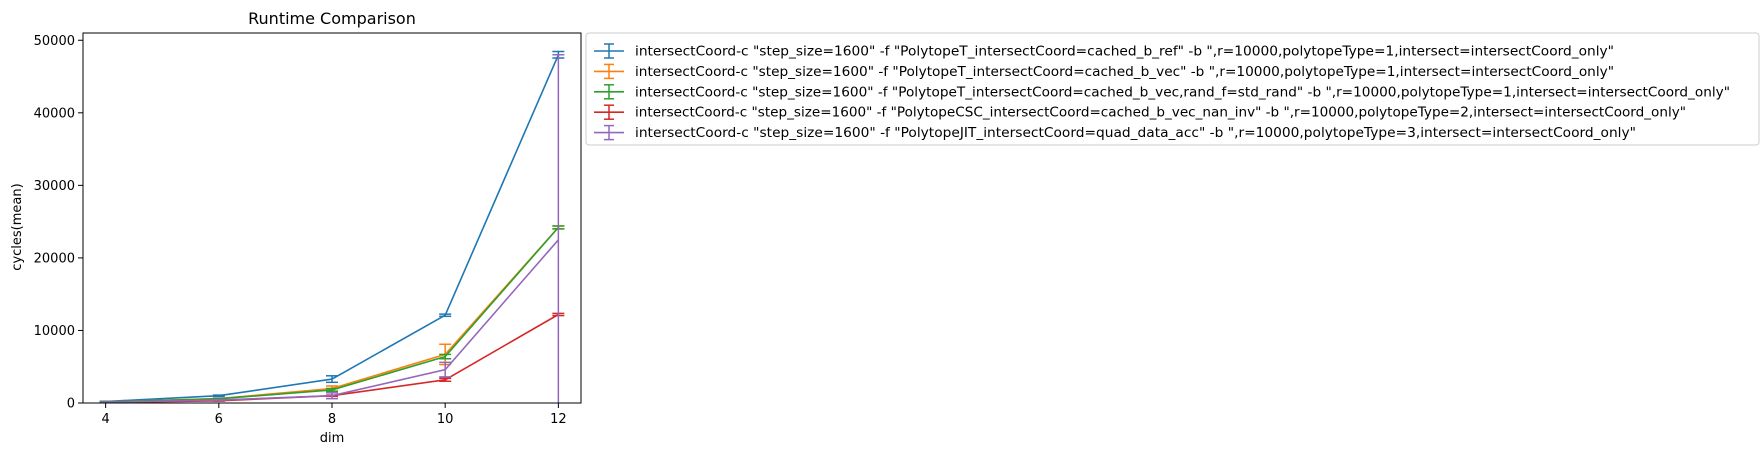 This screenshot has width=1762, height=455. Describe the element at coordinates (54, 258) in the screenshot. I see `y-tick-label: 20000` at that location.